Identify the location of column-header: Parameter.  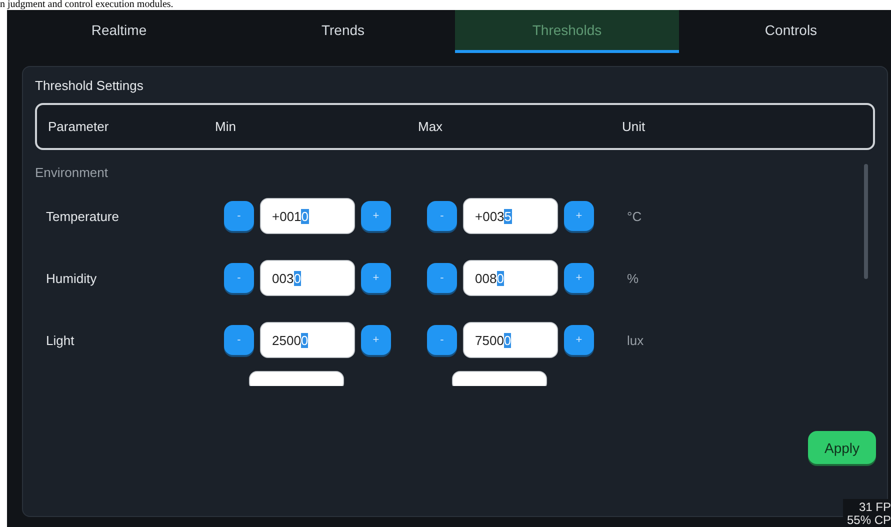
(79, 126).